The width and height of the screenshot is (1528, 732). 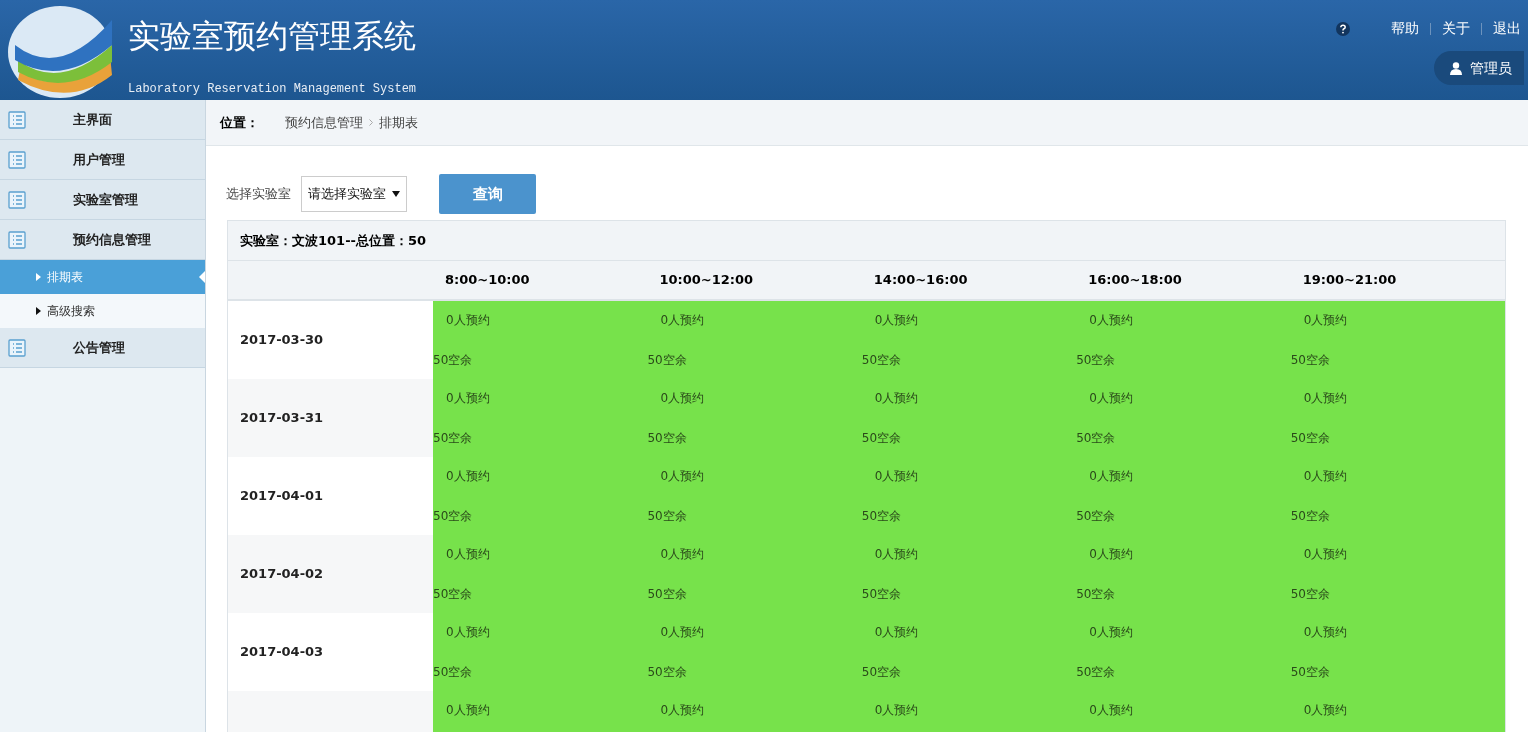 I want to click on breadcrumb-link: 排期表, so click(x=398, y=122).